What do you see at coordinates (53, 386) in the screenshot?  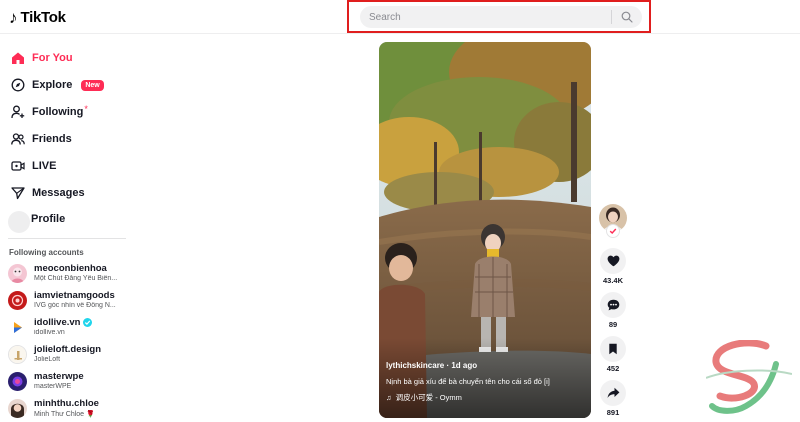 I see `account-nickname: masterWPE` at bounding box center [53, 386].